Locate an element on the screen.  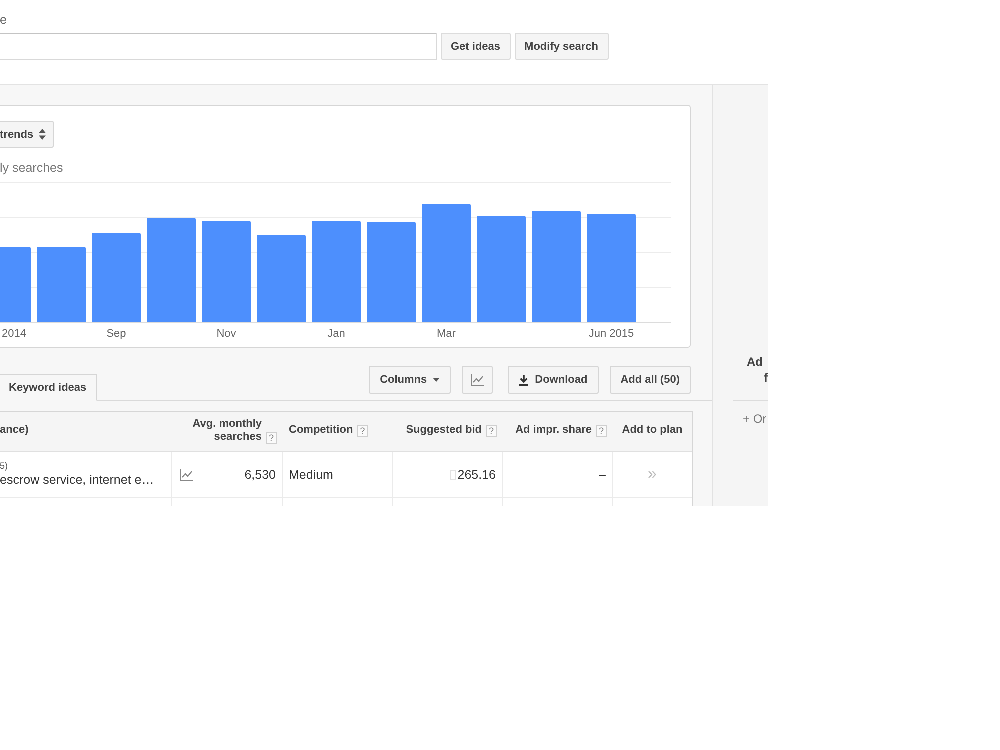
competition-level: Medium is located at coordinates (311, 475).